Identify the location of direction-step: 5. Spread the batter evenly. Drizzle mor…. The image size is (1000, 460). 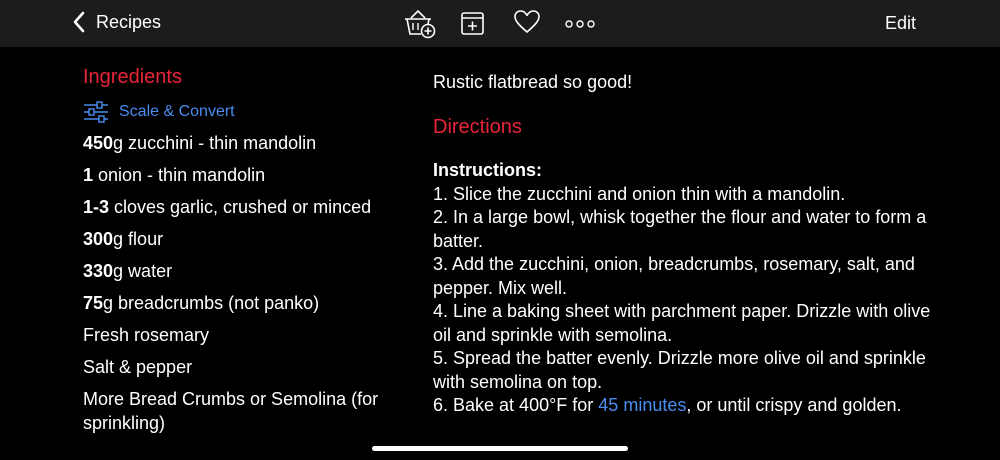
(679, 370).